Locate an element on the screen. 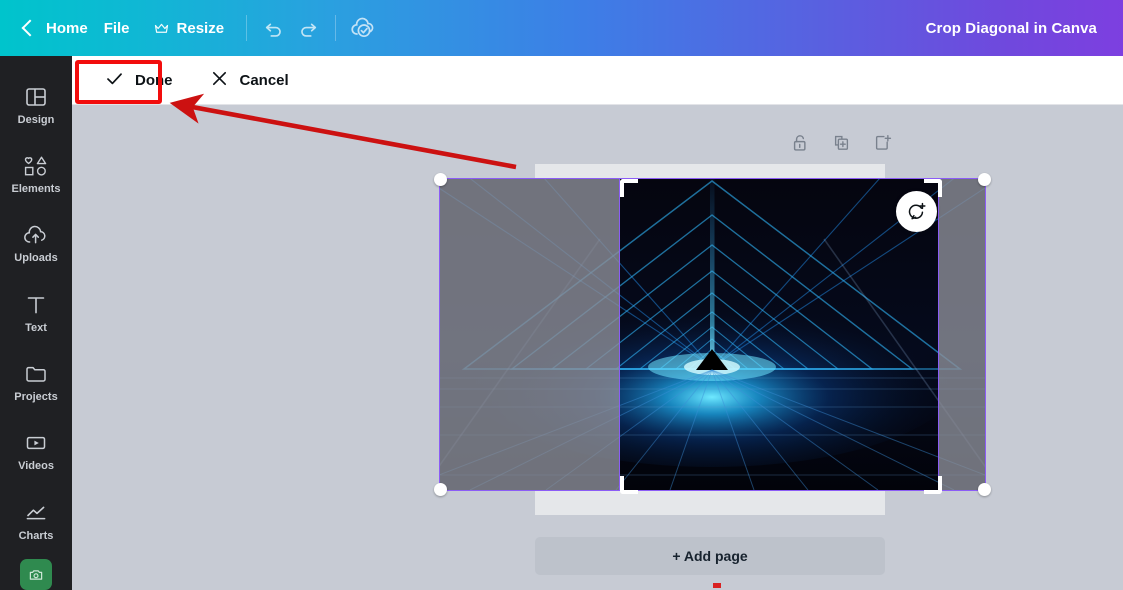 This screenshot has width=1123, height=590. sidebar-item-design: Design is located at coordinates (36, 104).